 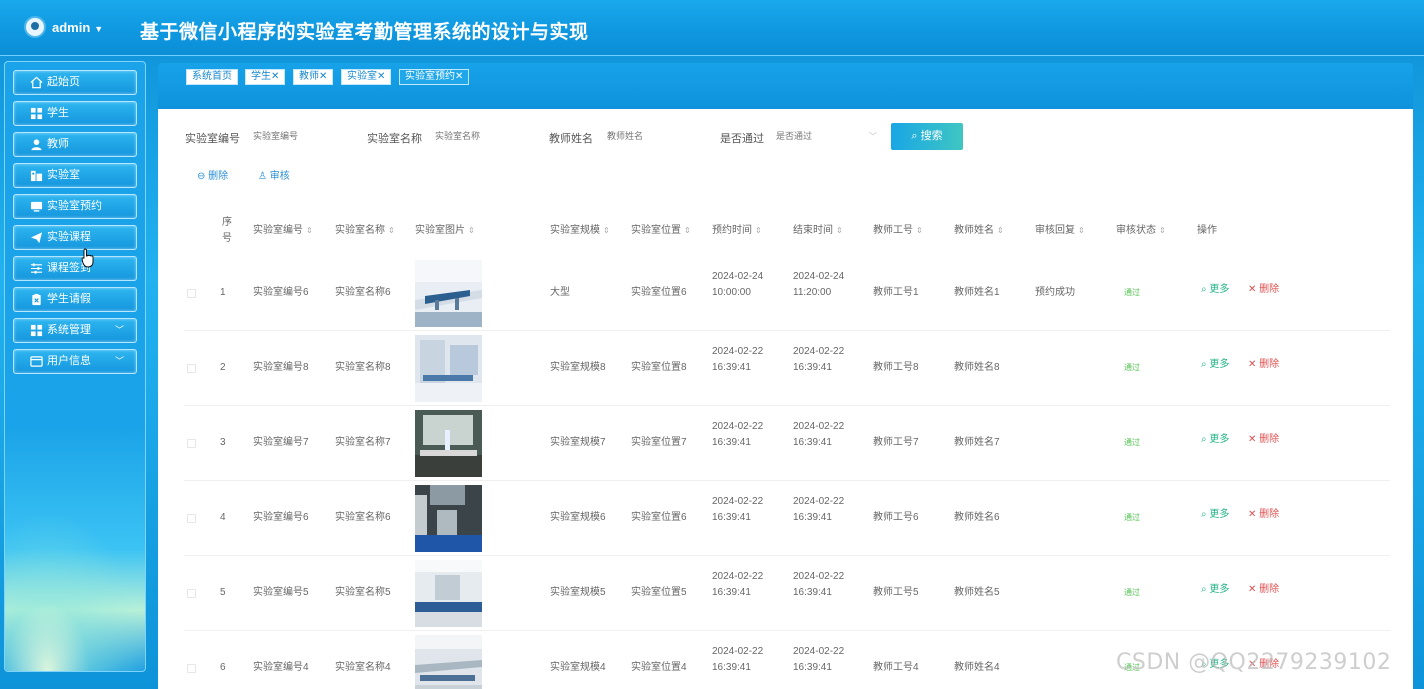 What do you see at coordinates (830, 231) in the screenshot?
I see `header-end-time: 结束时间 ⇕` at bounding box center [830, 231].